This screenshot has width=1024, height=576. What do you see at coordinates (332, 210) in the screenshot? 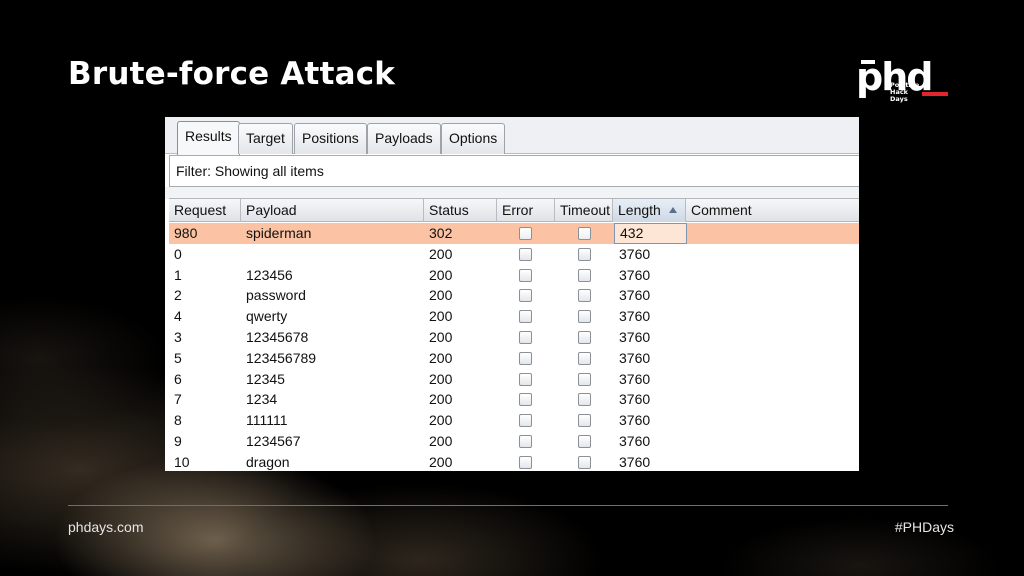
I see `column-header-payload: Payload` at bounding box center [332, 210].